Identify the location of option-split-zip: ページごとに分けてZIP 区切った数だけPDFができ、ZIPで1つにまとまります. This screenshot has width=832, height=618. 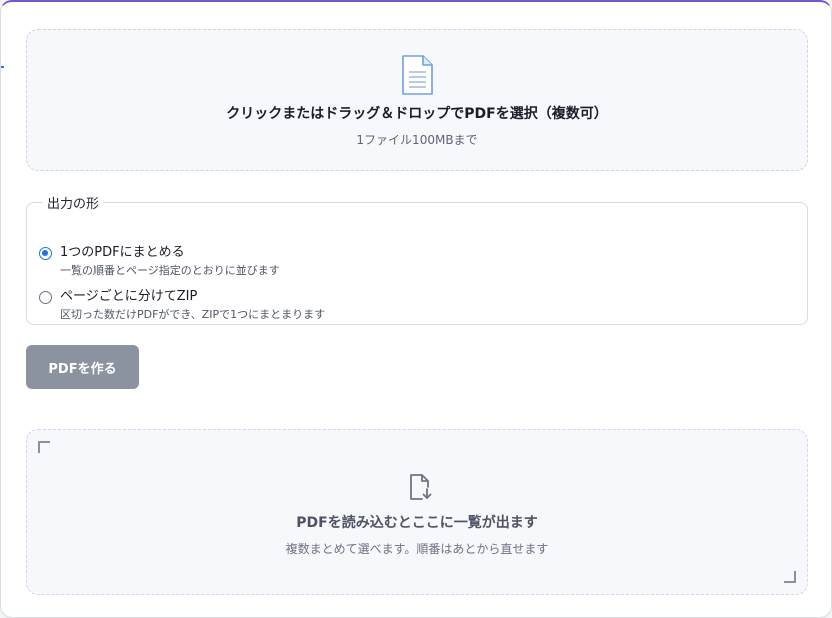
(182, 305).